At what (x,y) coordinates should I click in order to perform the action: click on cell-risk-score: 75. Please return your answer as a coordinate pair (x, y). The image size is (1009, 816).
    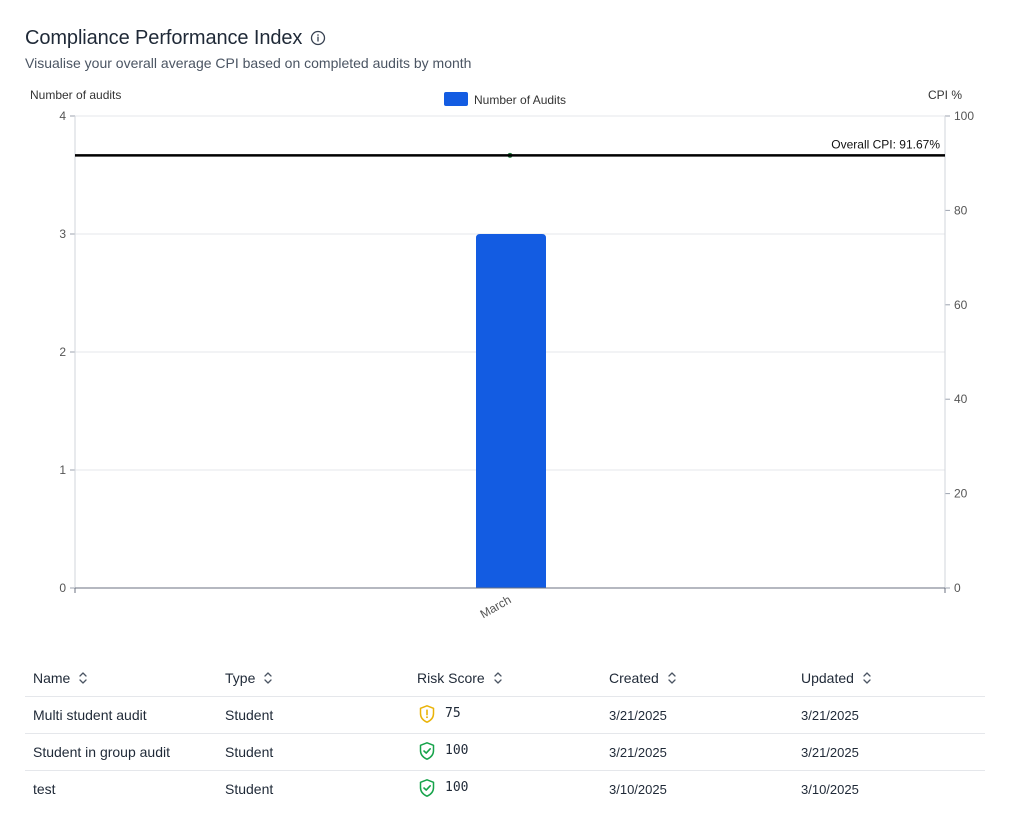
    Looking at the image, I should click on (505, 715).